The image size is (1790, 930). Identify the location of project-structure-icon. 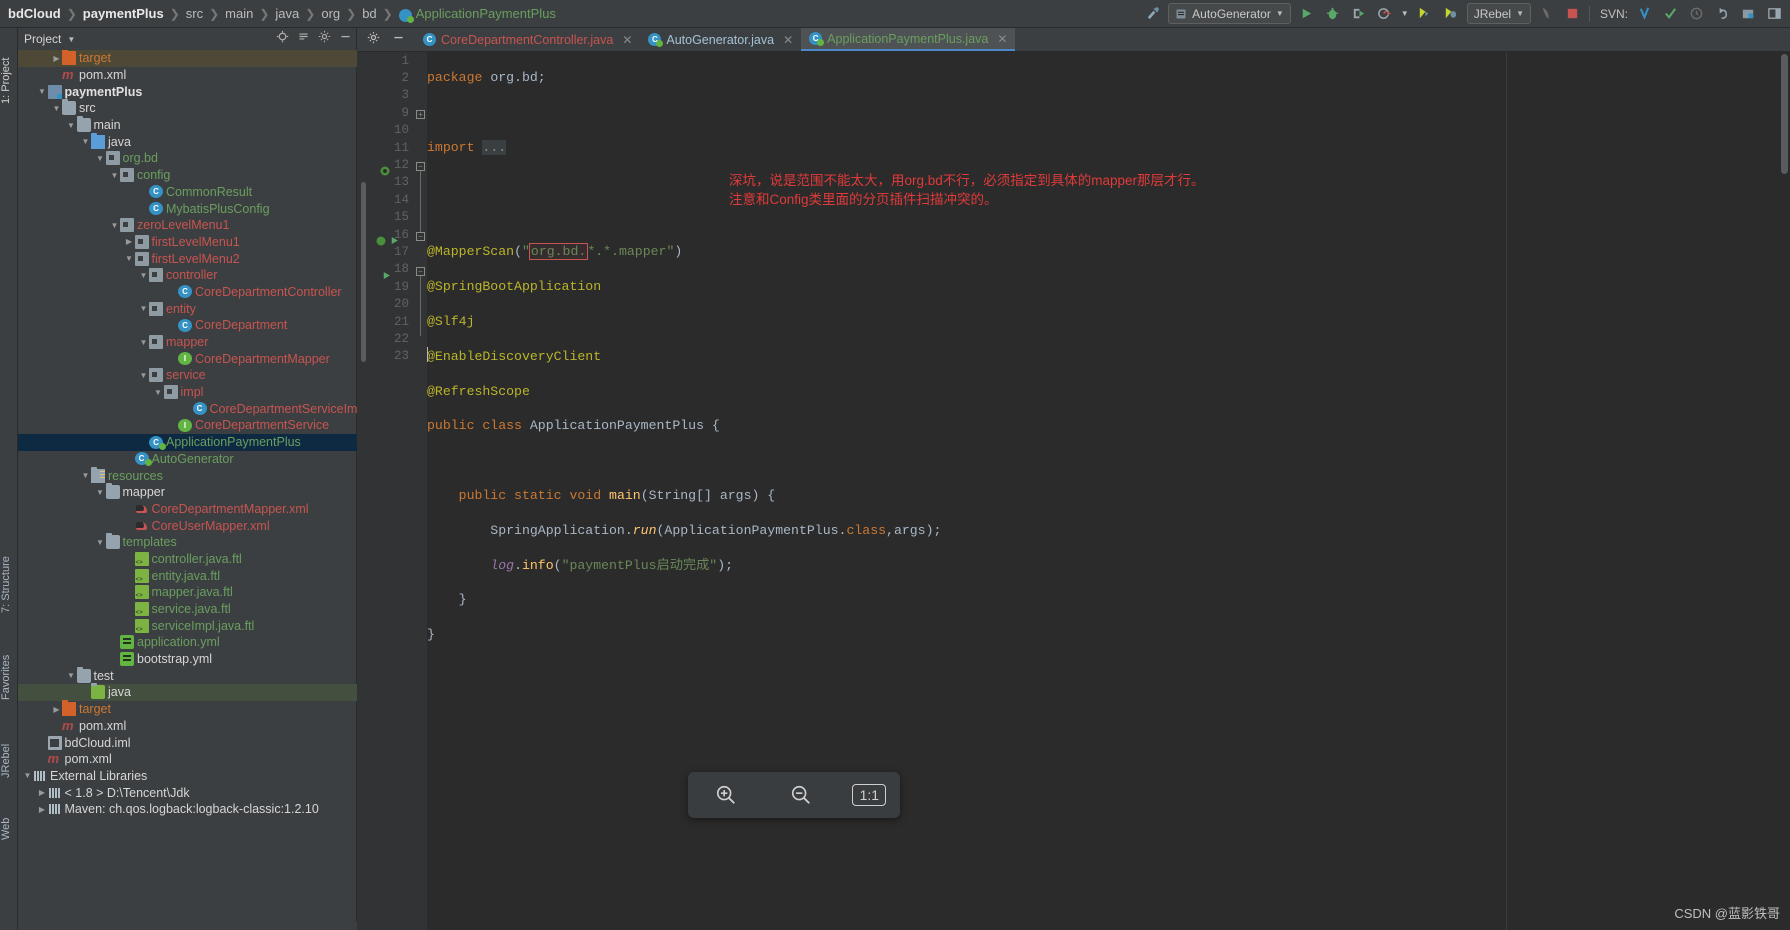
(1748, 14).